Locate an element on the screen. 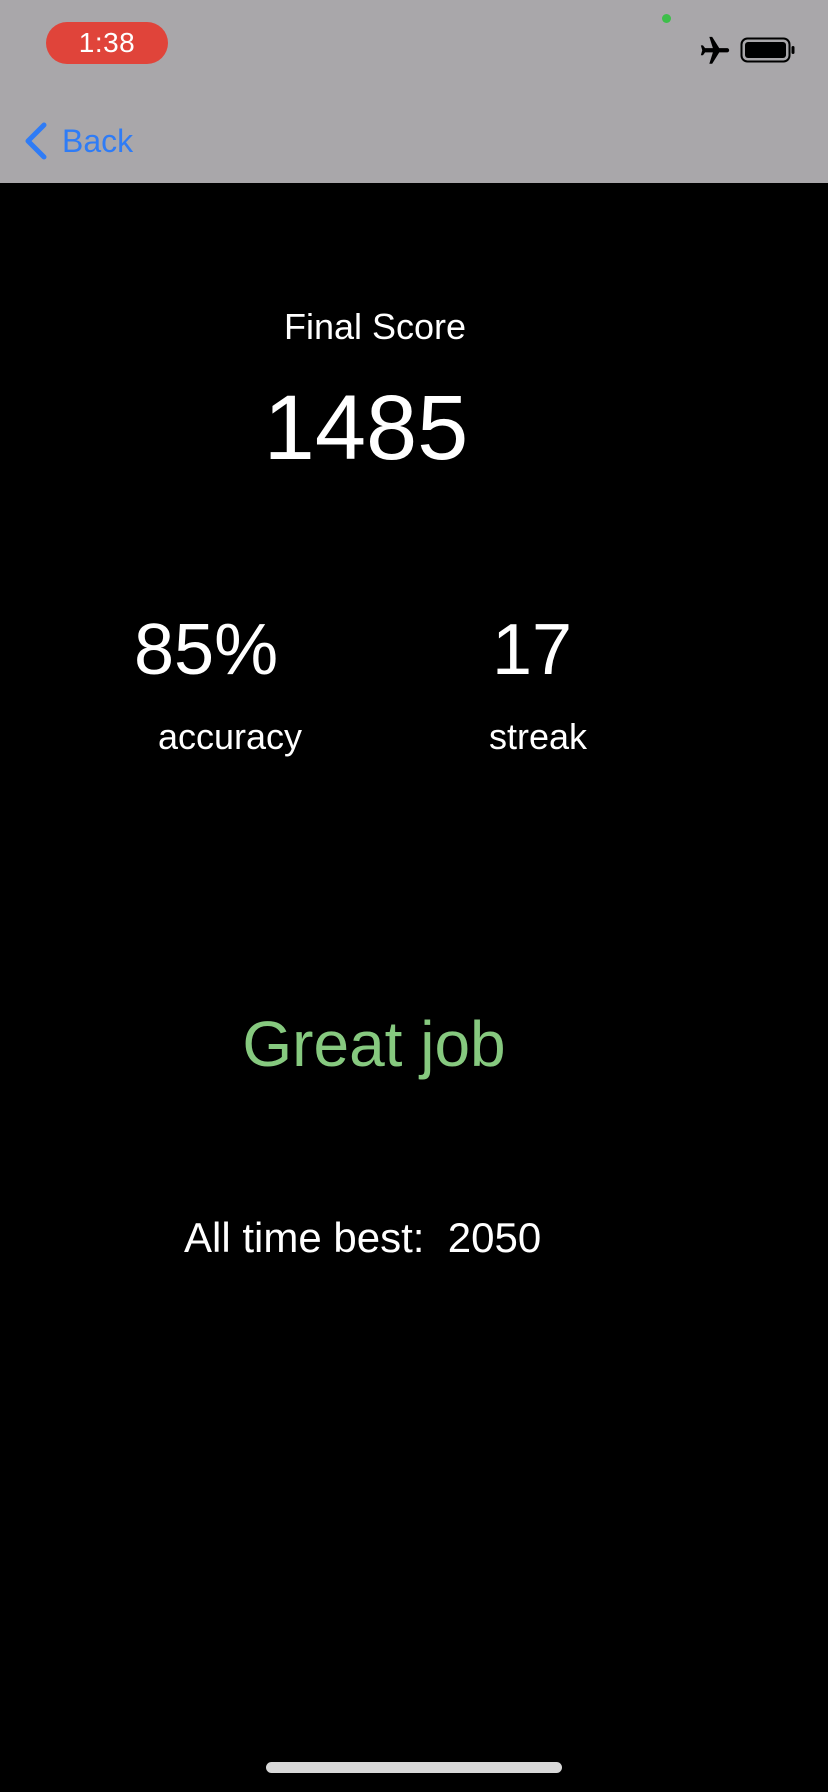  top-bar: 1:38 Back is located at coordinates (414, 91).